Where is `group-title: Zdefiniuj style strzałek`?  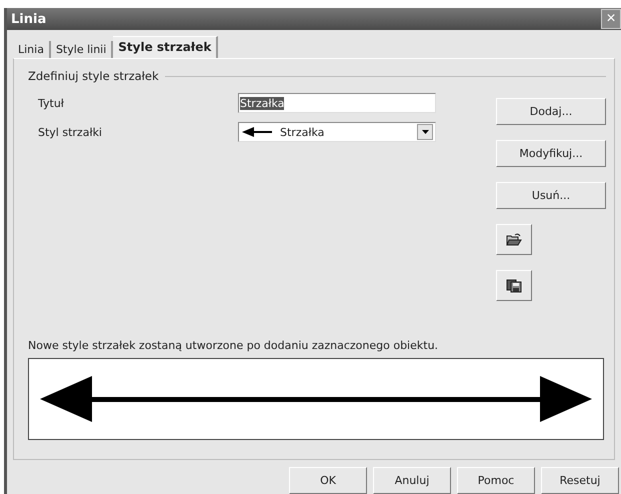
group-title: Zdefiniuj style strzałek is located at coordinates (93, 76).